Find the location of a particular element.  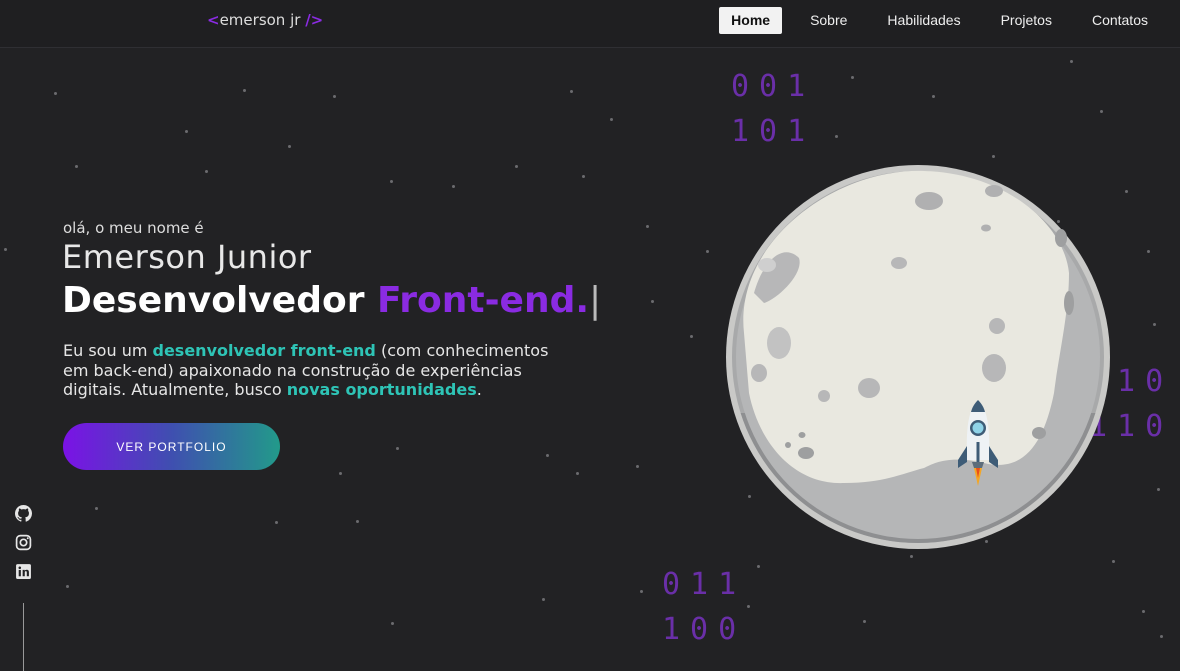

desc-part-3: . is located at coordinates (479, 389).